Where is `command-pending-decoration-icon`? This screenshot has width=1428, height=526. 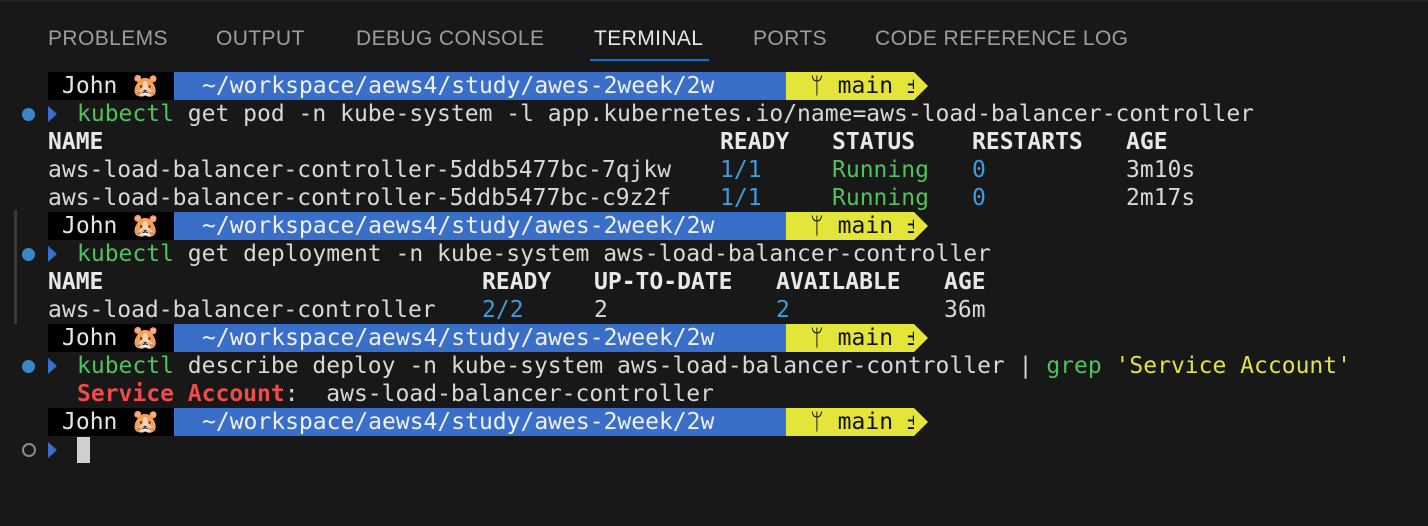
command-pending-decoration-icon is located at coordinates (29, 450).